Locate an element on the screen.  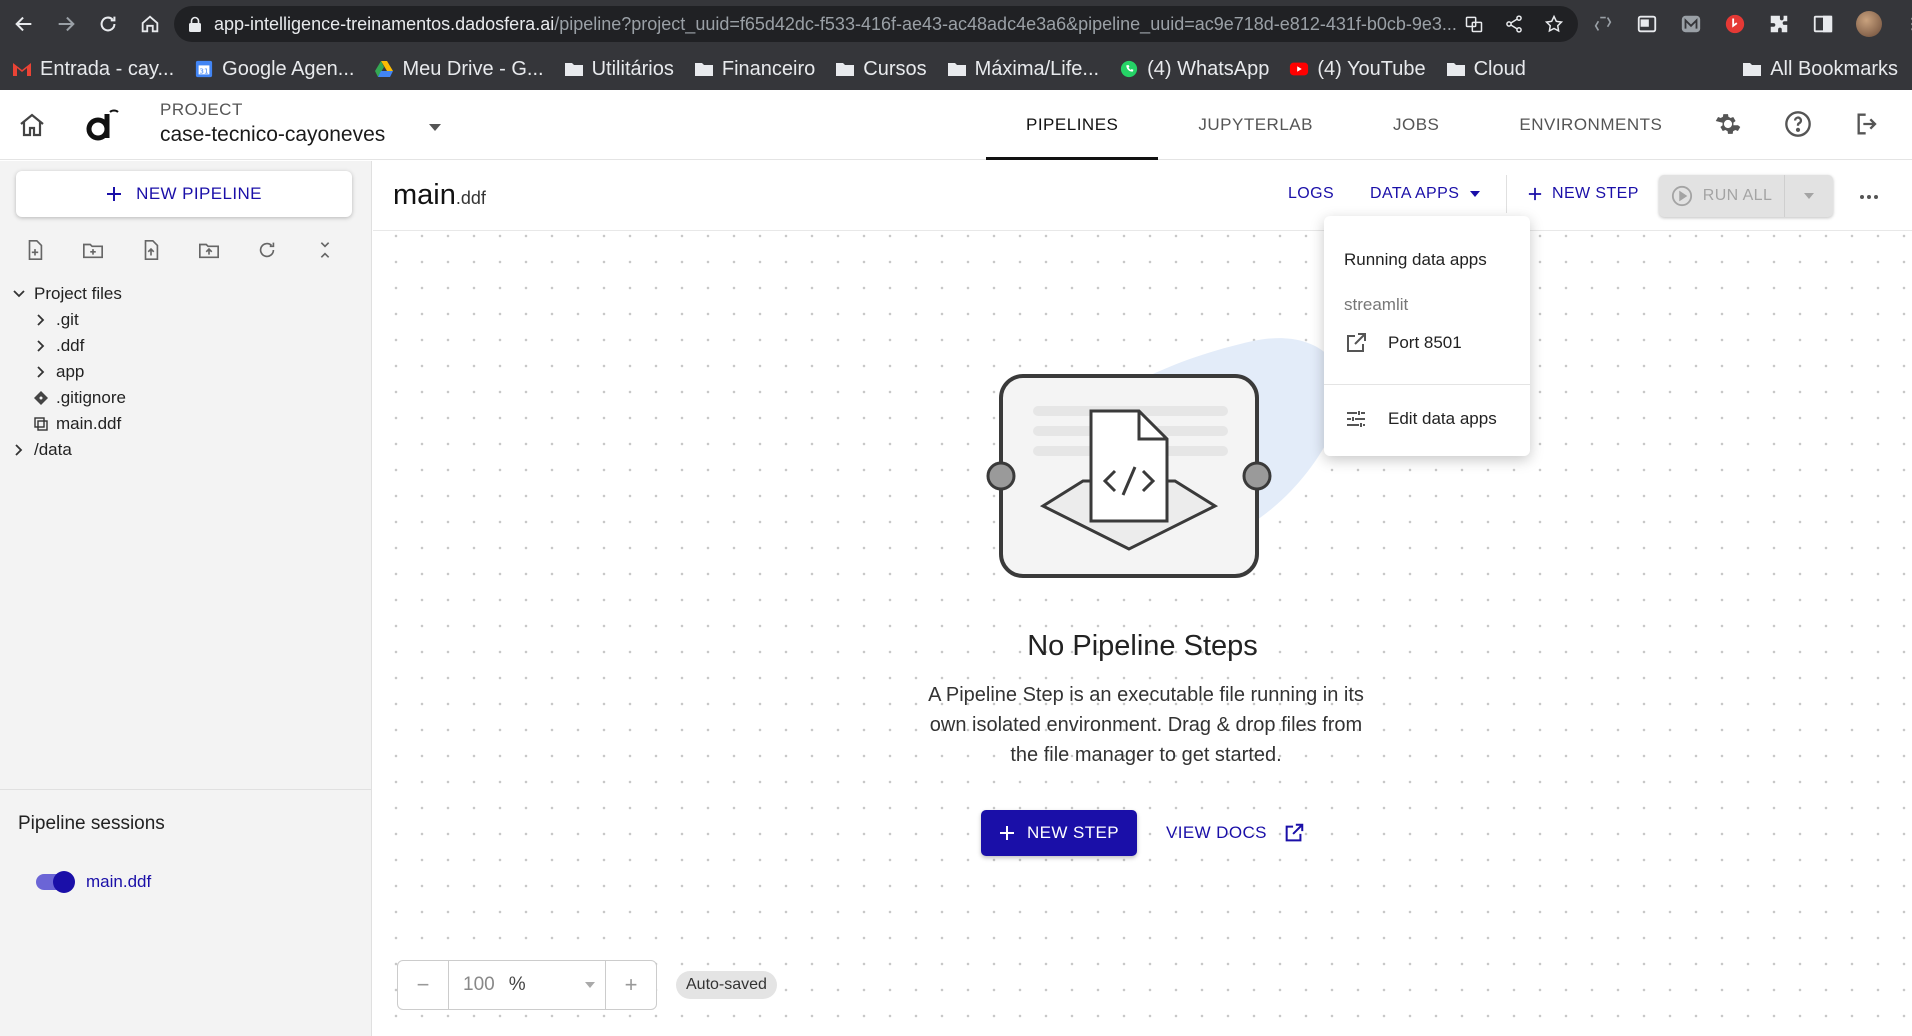
settings-icon is located at coordinates (1728, 124).